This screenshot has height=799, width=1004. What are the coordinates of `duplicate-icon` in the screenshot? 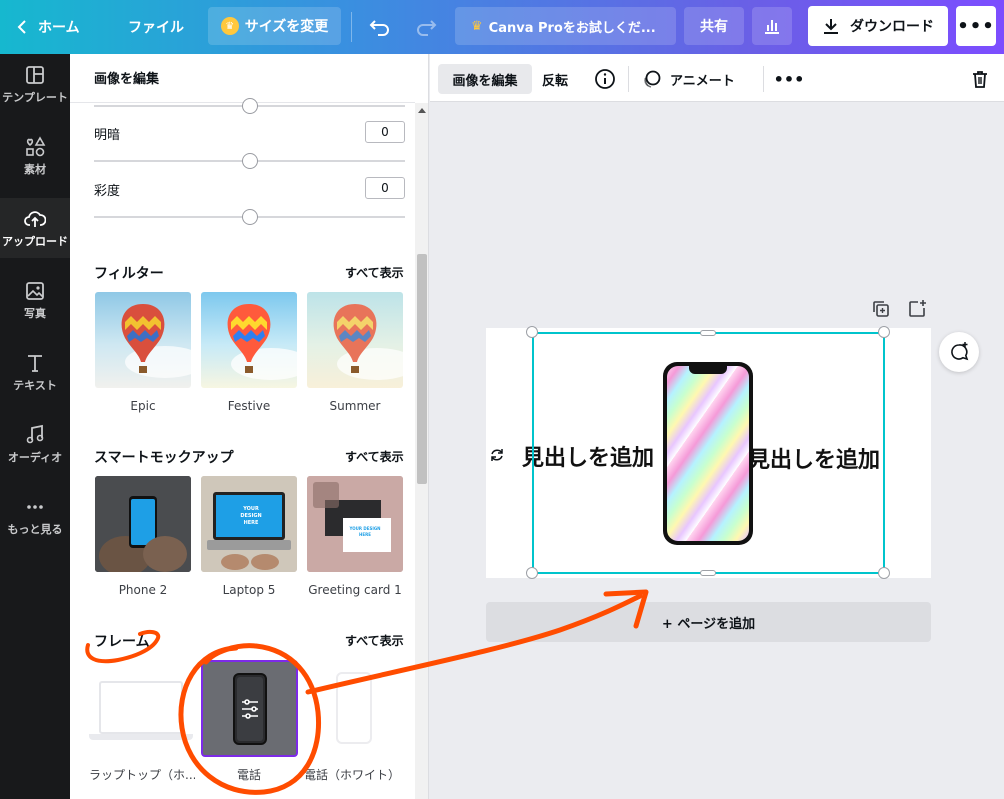 It's located at (881, 309).